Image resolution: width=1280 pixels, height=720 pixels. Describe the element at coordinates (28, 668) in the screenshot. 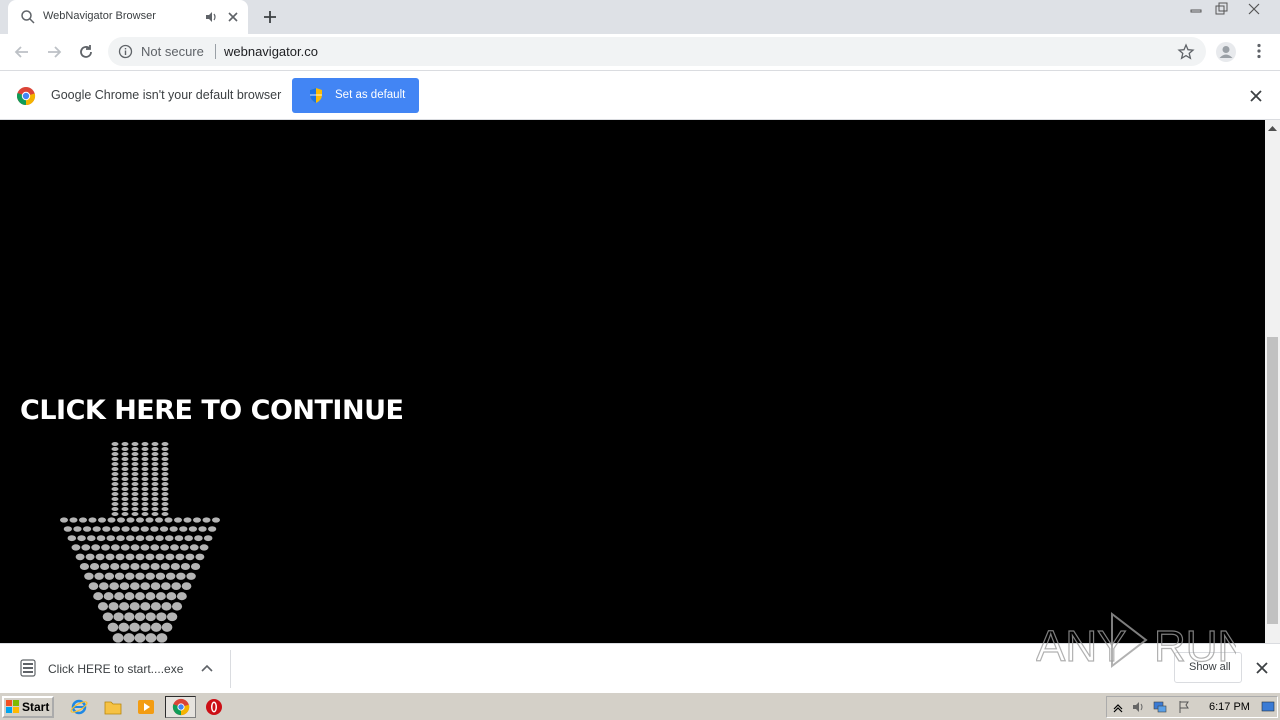

I see `file-icon` at that location.